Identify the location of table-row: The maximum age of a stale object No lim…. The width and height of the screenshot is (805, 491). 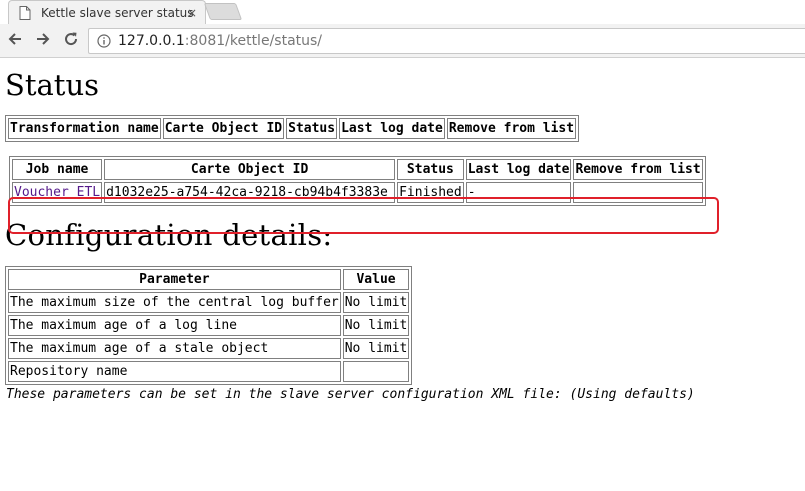
(209, 348).